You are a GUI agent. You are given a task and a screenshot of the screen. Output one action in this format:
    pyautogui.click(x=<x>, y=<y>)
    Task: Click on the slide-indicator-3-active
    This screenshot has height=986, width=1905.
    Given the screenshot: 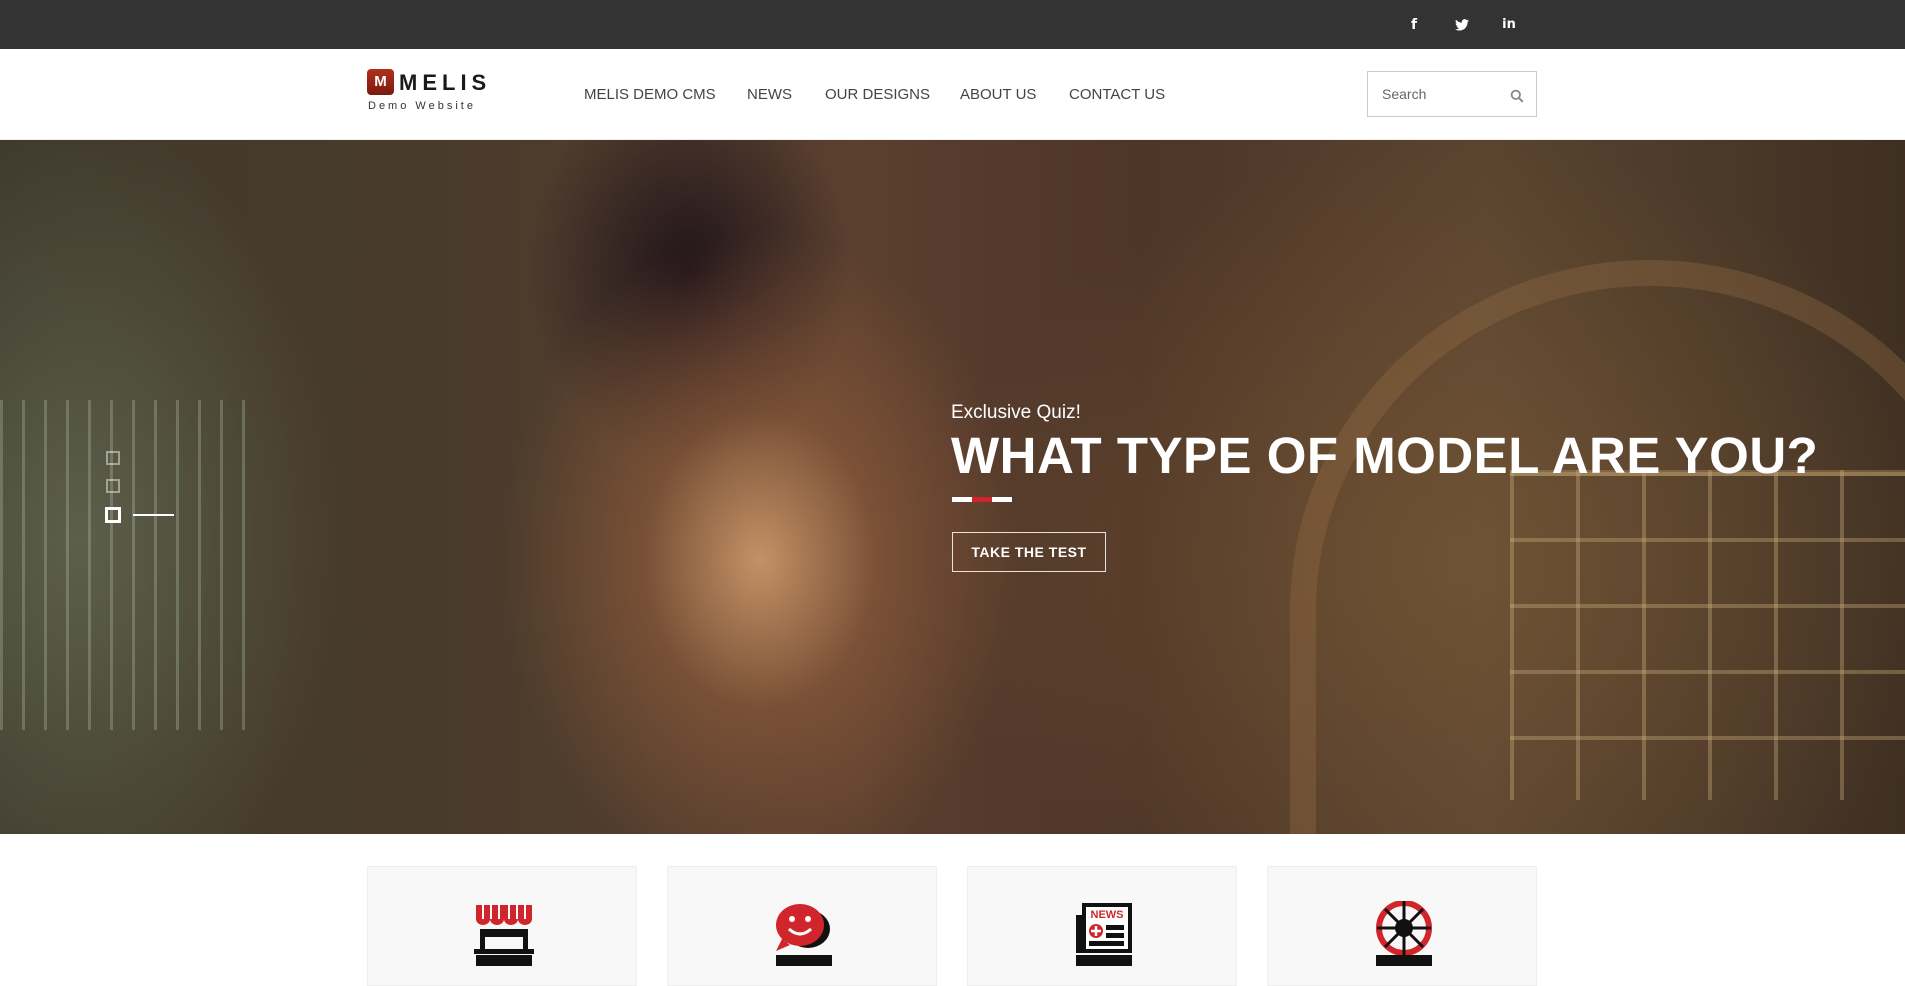 What is the action you would take?
    pyautogui.click(x=113, y=515)
    